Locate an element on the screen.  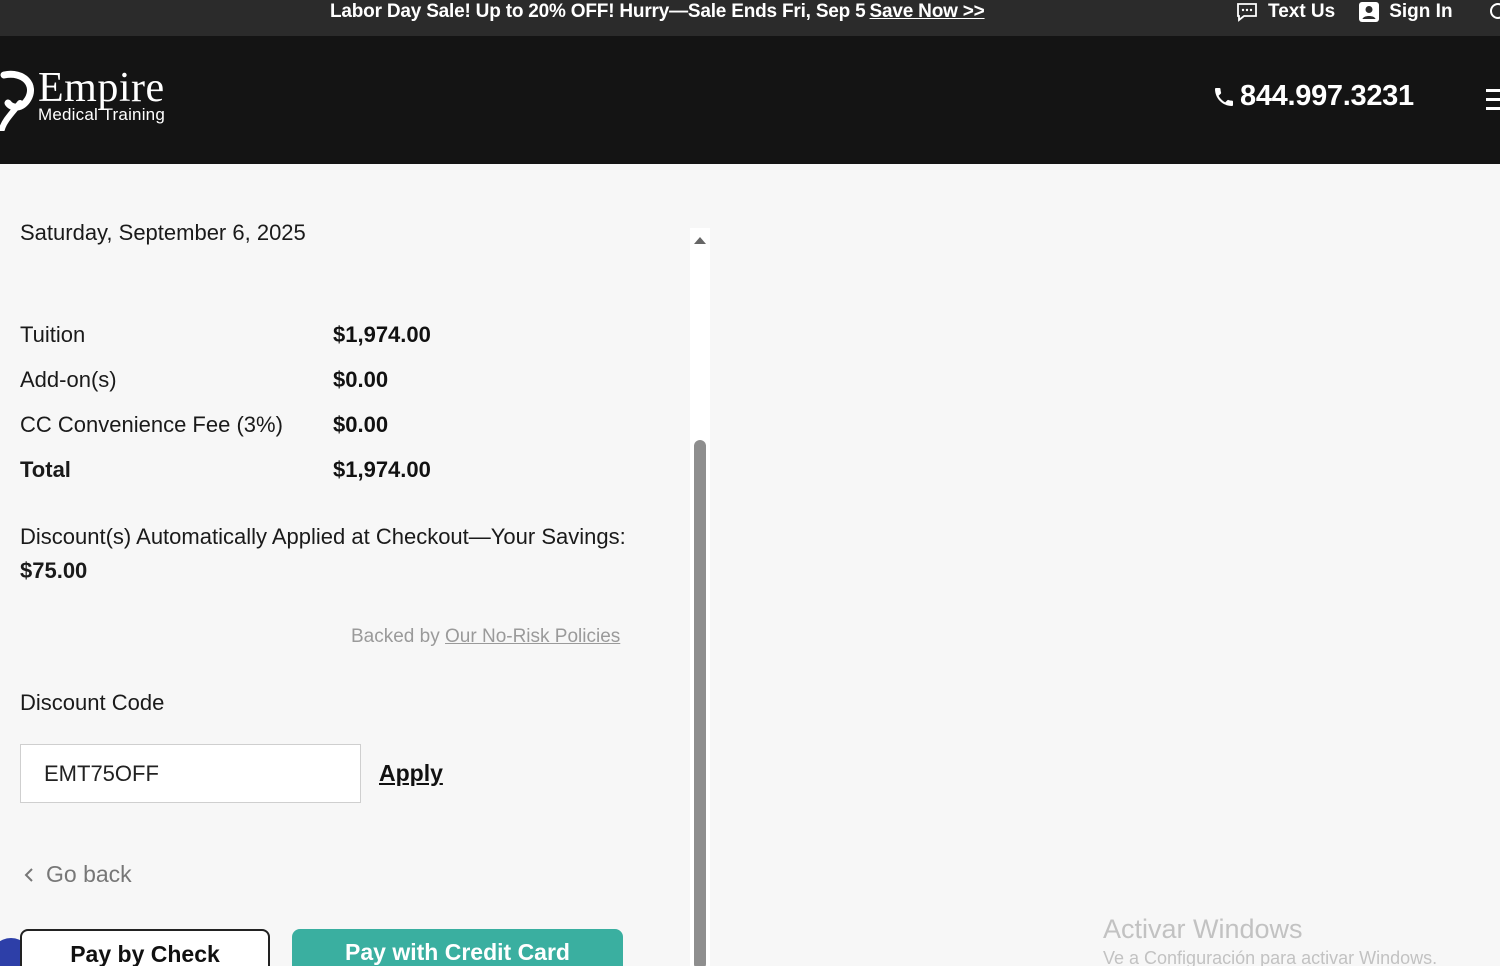
user-icon is located at coordinates (1369, 12).